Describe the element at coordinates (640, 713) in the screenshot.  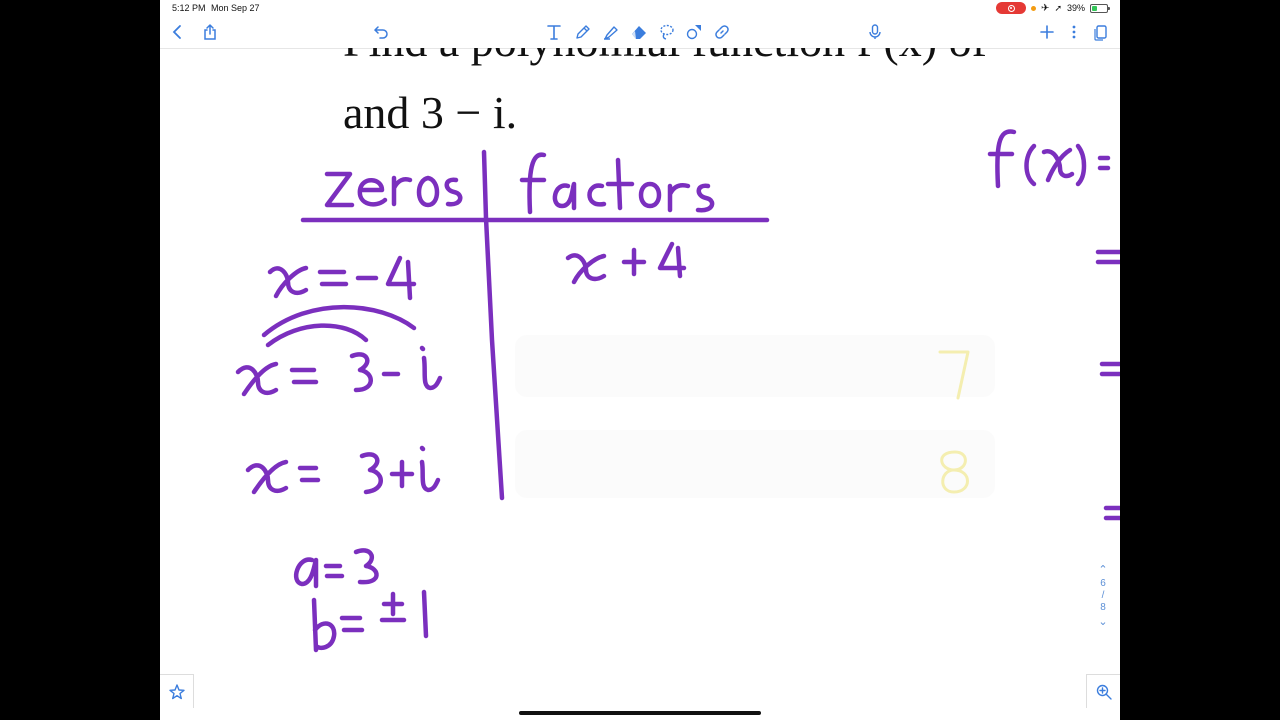
I see `home-indicator` at that location.